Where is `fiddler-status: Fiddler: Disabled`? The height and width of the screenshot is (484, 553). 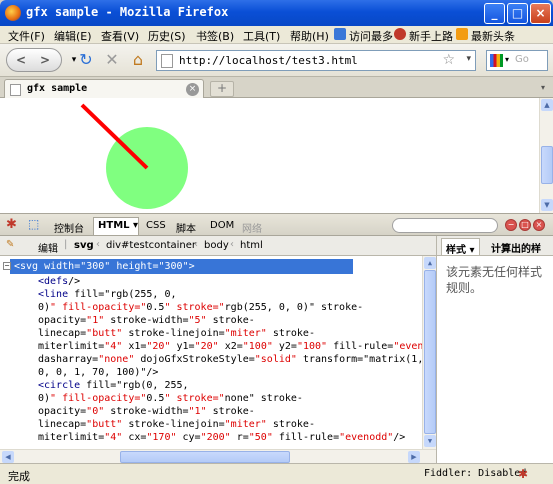
fiddler-status: Fiddler: Disabled is located at coordinates (475, 473).